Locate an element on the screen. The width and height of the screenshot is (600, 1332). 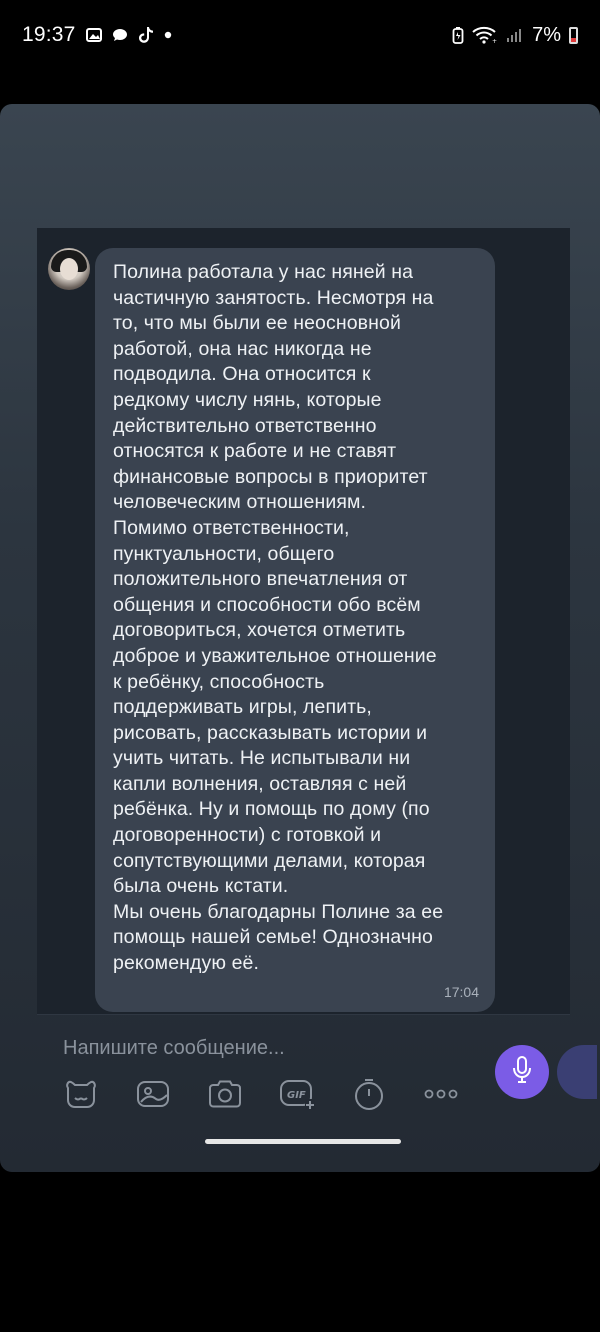
sticker-icon is located at coordinates (81, 1094).